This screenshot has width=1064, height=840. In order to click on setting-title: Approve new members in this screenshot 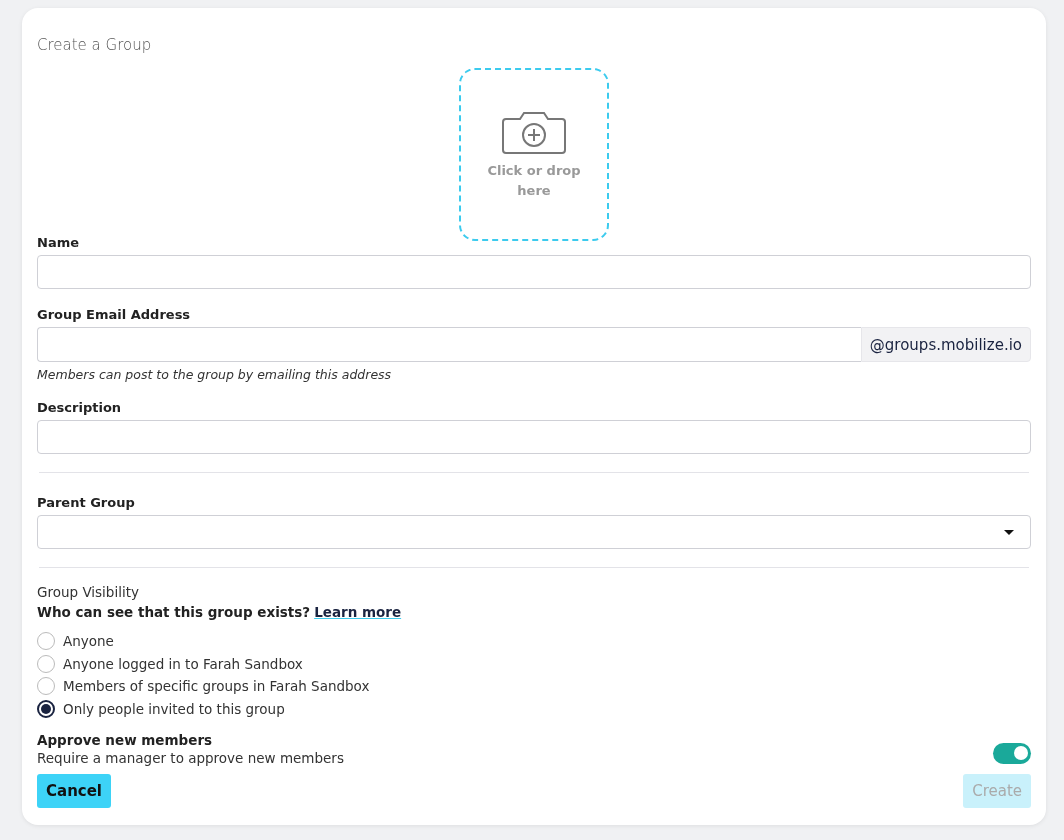, I will do `click(125, 740)`.